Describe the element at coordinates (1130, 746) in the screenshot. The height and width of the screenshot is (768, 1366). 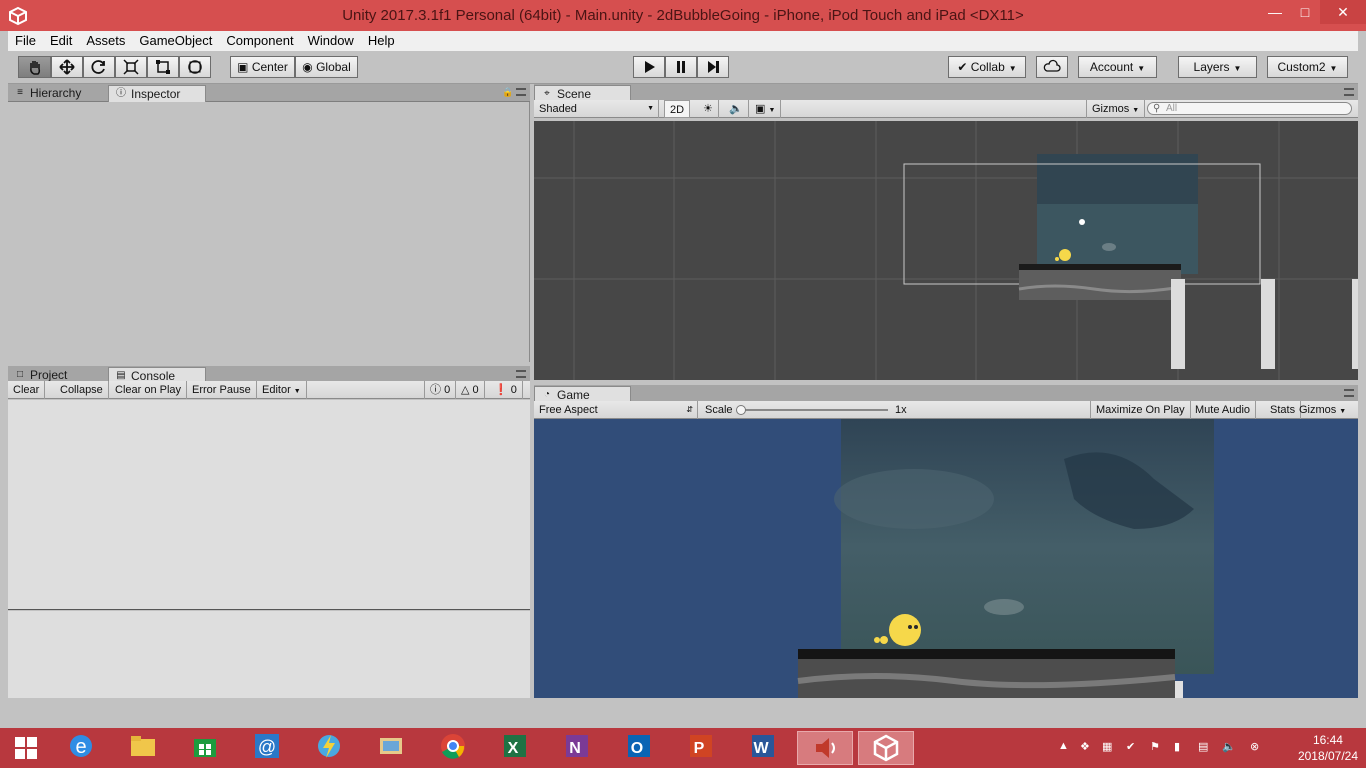
I see `sync-check-icon: ✔` at that location.